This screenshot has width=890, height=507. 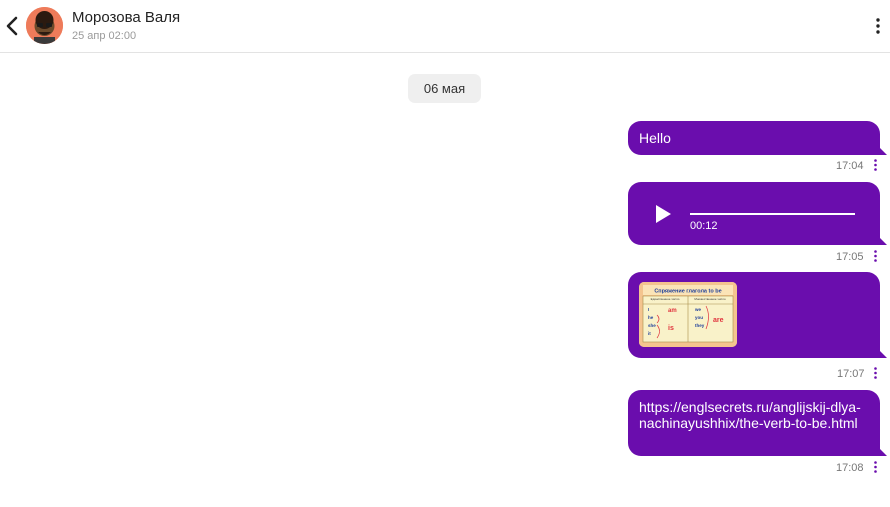 What do you see at coordinates (772, 214) in the screenshot?
I see `audio-progress-bar` at bounding box center [772, 214].